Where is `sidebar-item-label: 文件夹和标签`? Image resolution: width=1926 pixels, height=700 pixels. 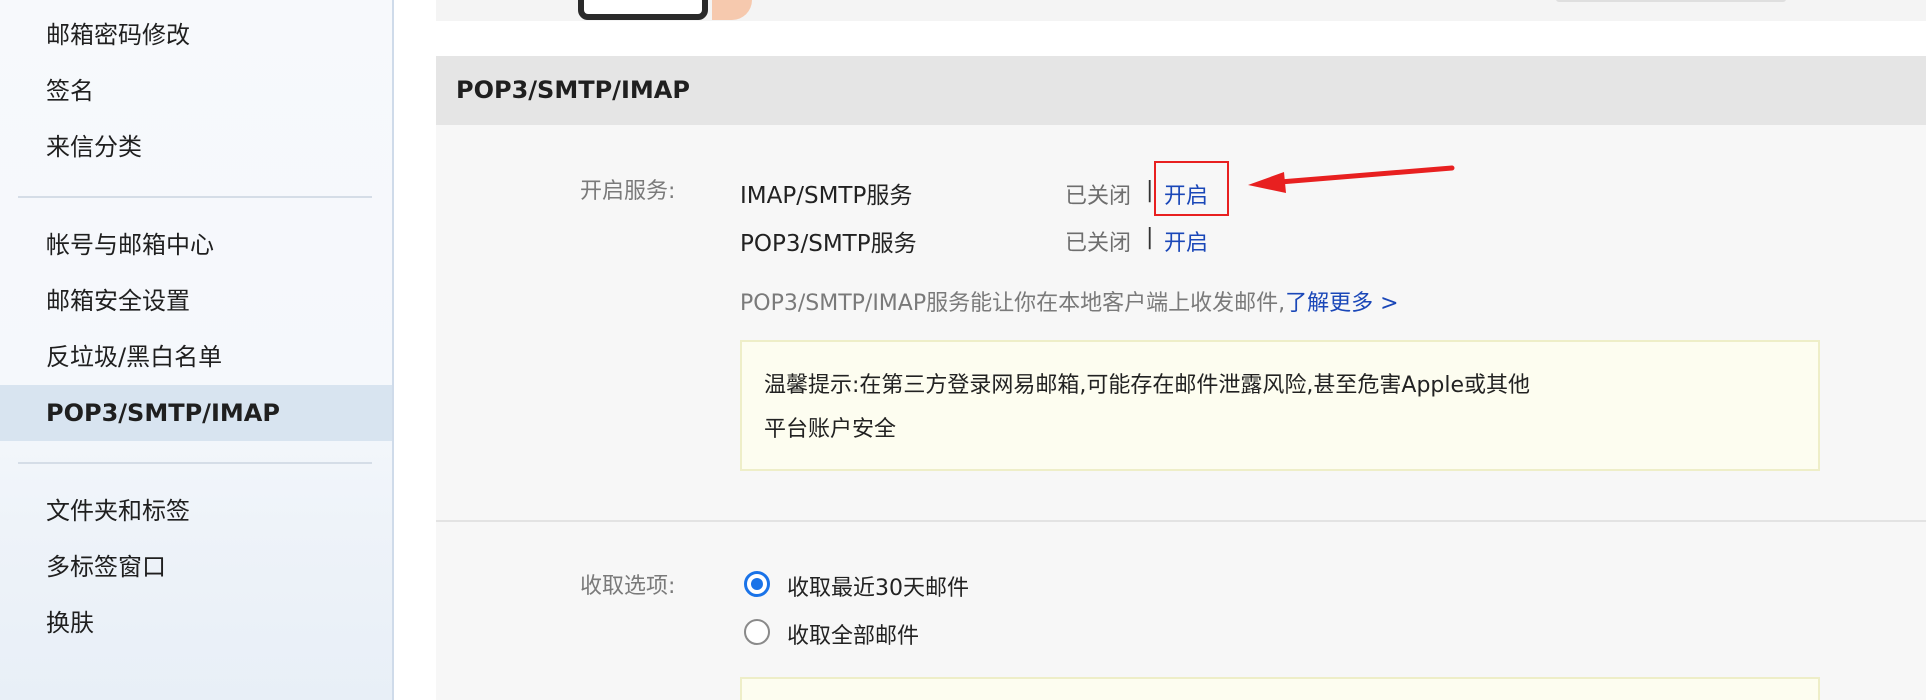 sidebar-item-label: 文件夹和标签 is located at coordinates (118, 511).